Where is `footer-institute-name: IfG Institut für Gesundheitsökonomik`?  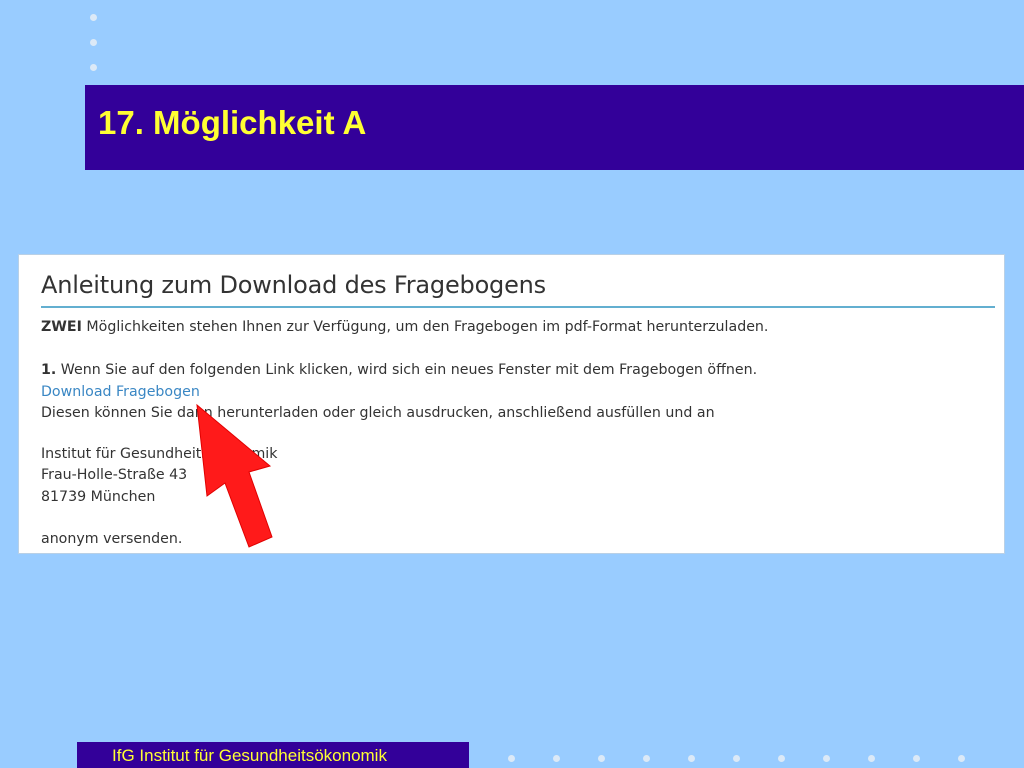 footer-institute-name: IfG Institut für Gesundheitsökonomik is located at coordinates (249, 755).